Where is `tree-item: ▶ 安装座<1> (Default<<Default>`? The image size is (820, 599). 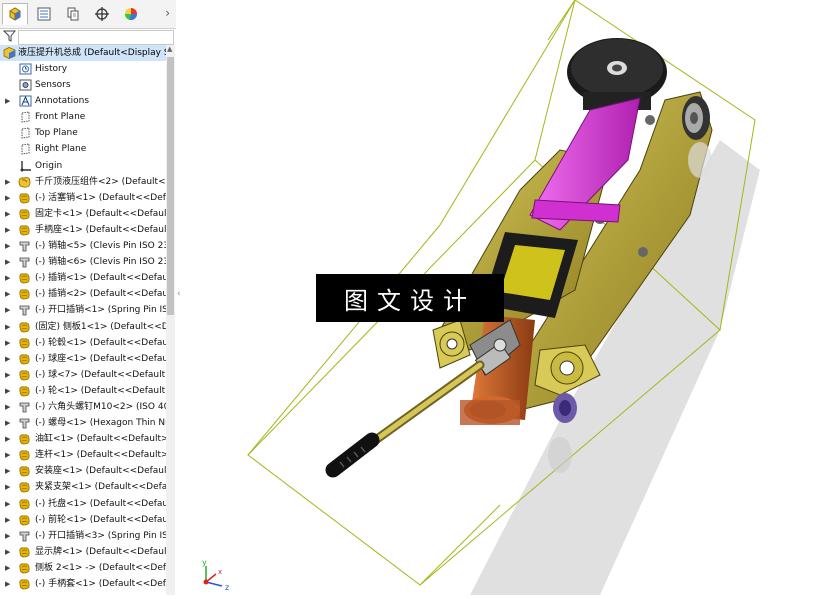
tree-item: ▶ 安装座<1> (Default<<Default> is located at coordinates (83, 471).